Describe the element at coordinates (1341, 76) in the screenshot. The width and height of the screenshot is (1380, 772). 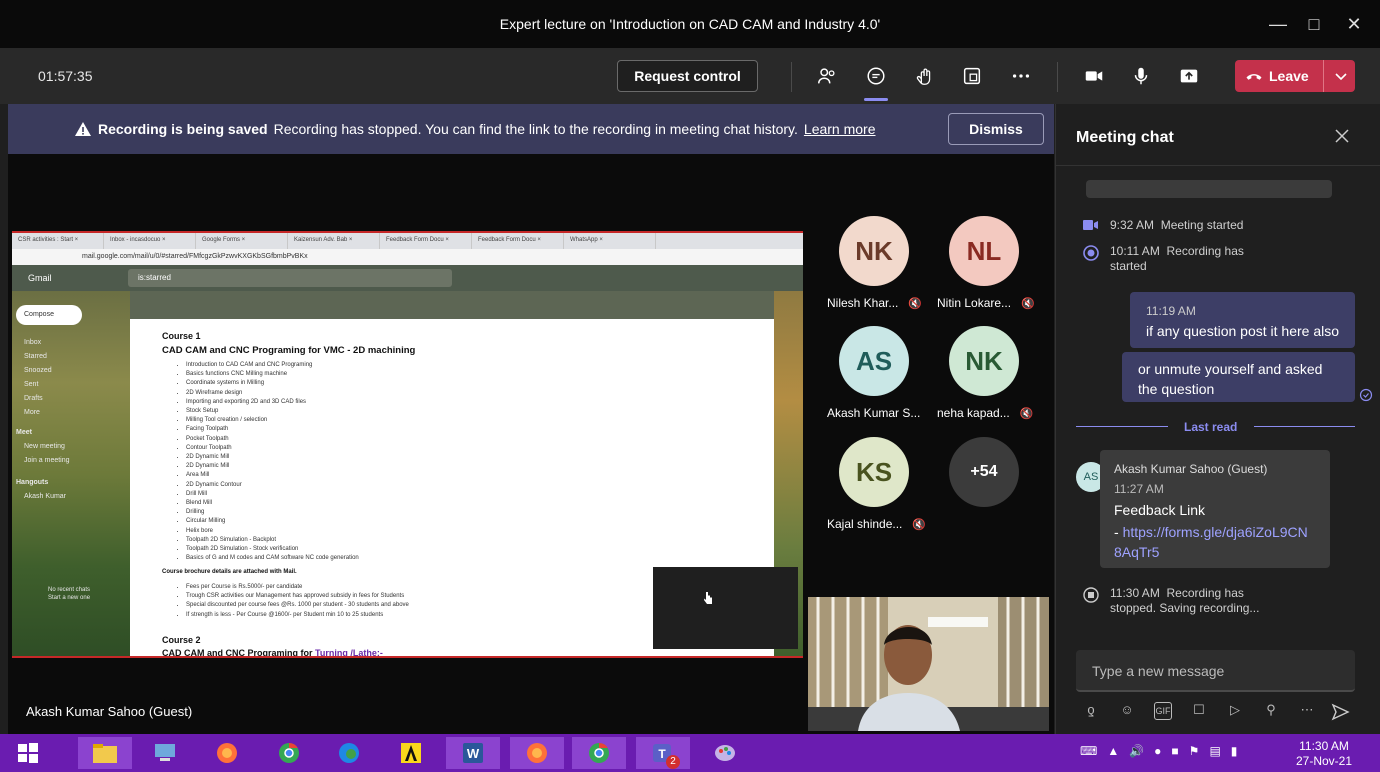
I see `chevron-down-icon` at that location.